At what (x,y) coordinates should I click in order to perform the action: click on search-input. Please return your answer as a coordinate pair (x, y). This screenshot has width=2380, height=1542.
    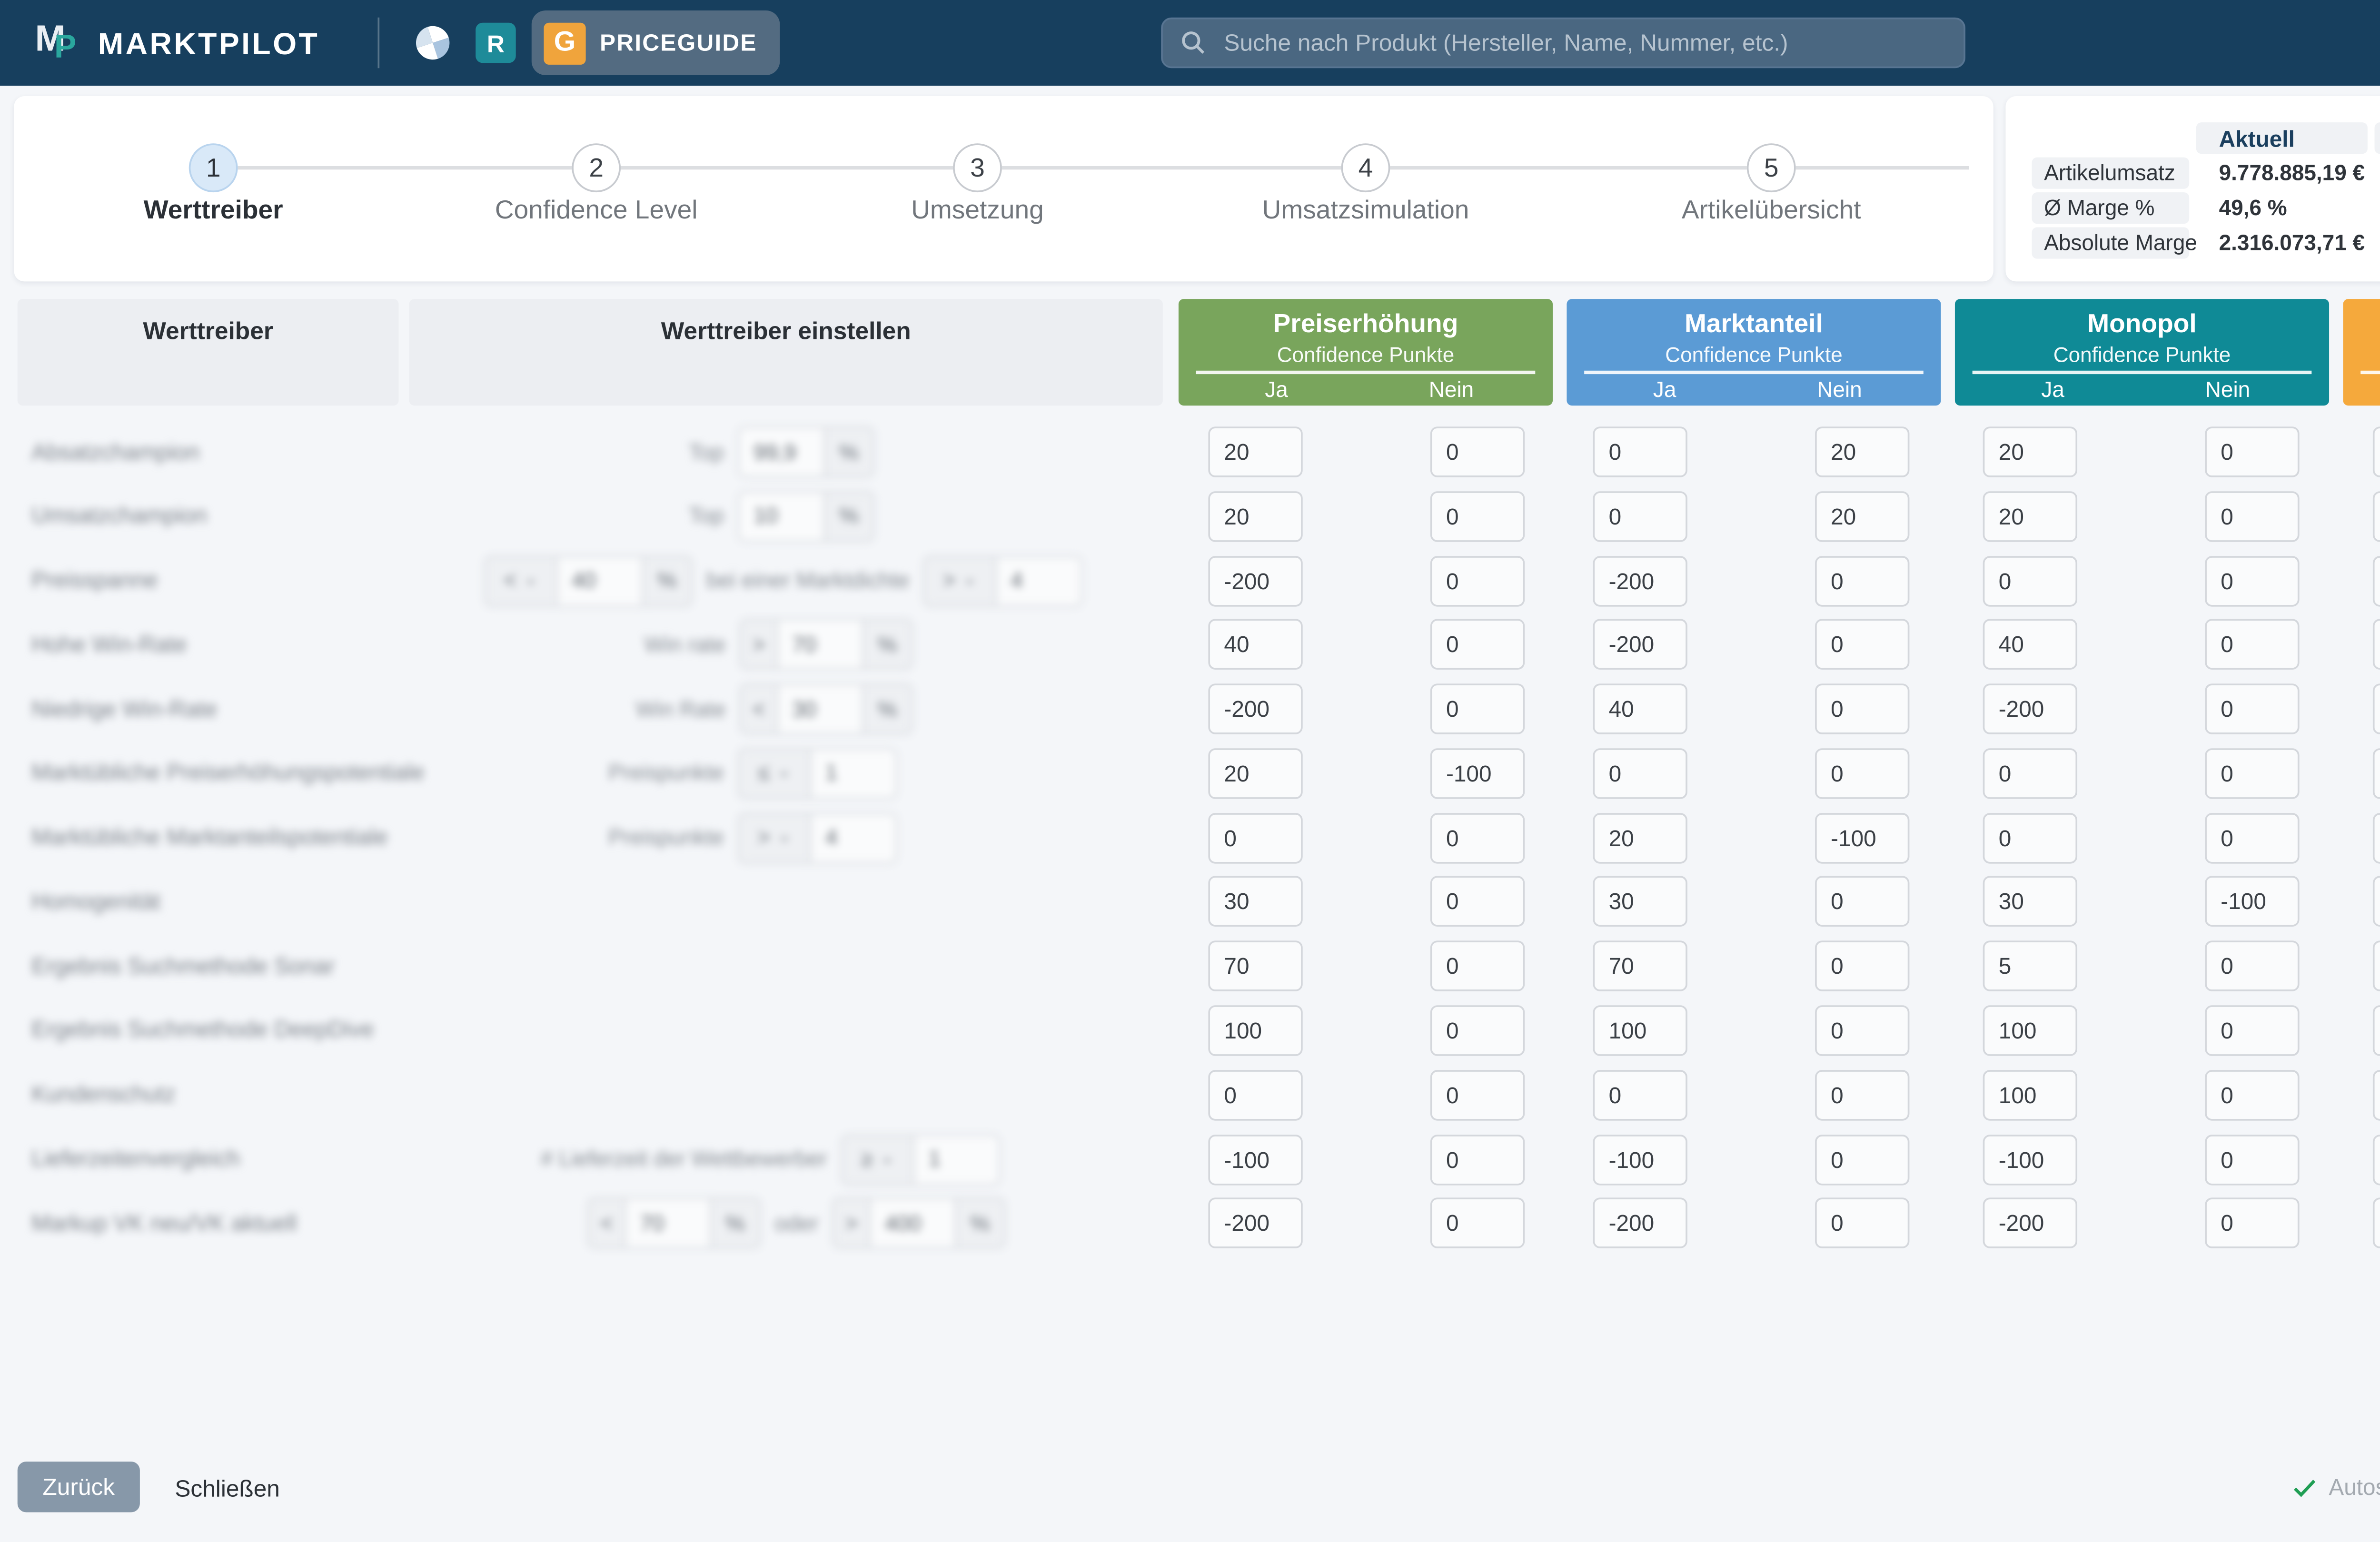
    Looking at the image, I should click on (1583, 43).